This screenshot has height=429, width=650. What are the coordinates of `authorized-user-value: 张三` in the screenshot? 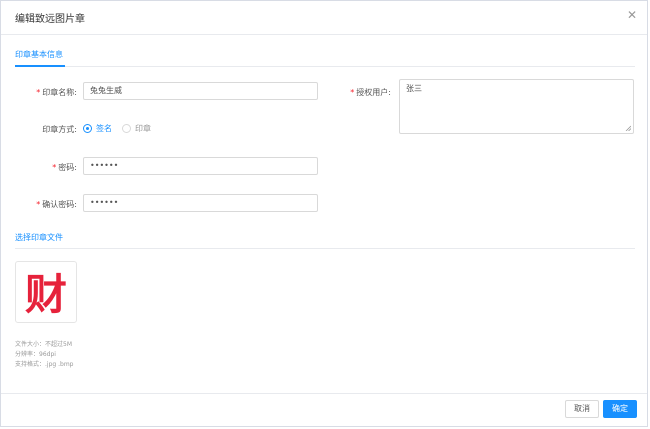 It's located at (414, 88).